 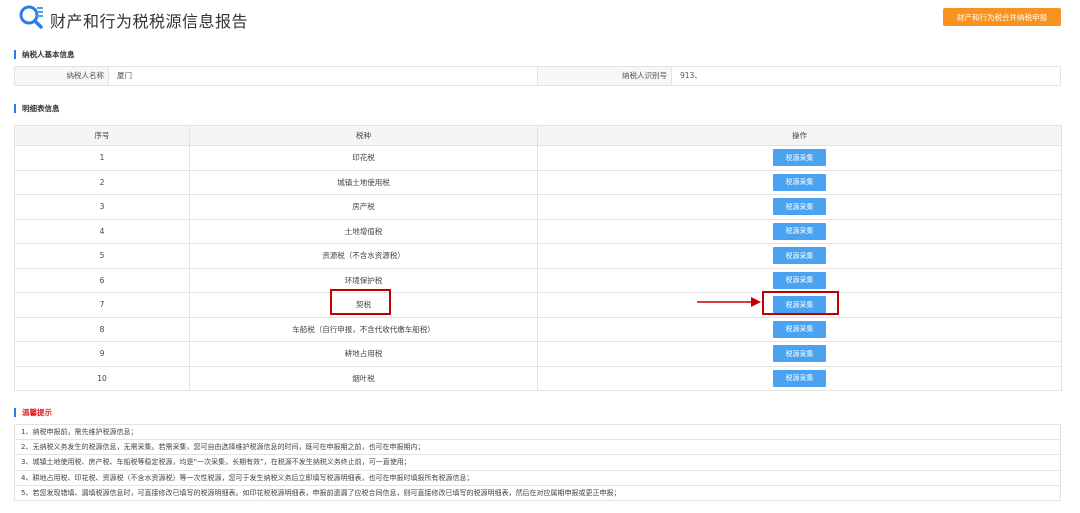 What do you see at coordinates (799, 182) in the screenshot?
I see `collect-button-urban-land-tax: 税源采集` at bounding box center [799, 182].